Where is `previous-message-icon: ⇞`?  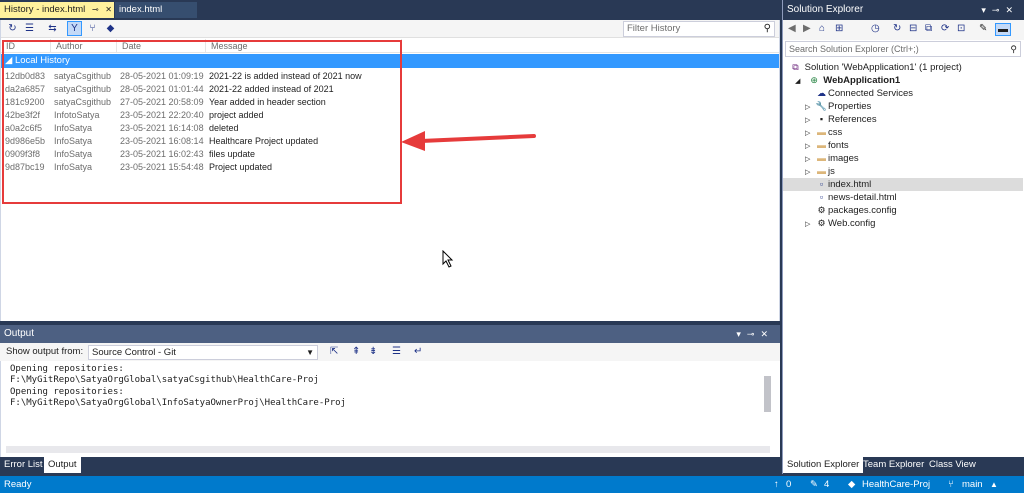 previous-message-icon: ⇞ is located at coordinates (356, 351).